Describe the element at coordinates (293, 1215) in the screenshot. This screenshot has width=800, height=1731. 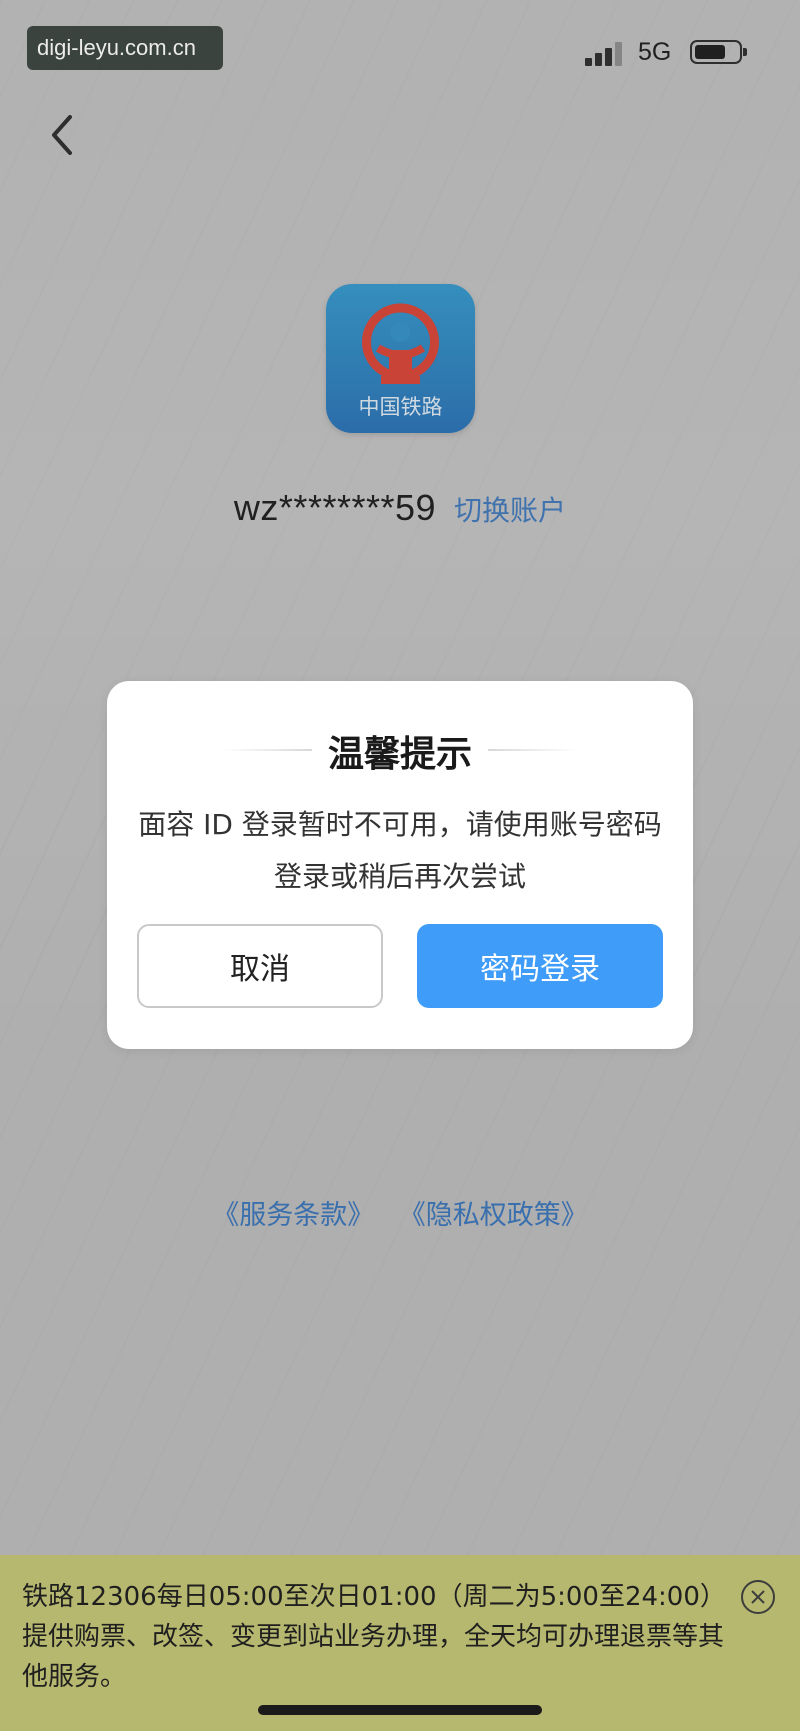
I see `terms-of-service-link: 《服务条款》` at that location.